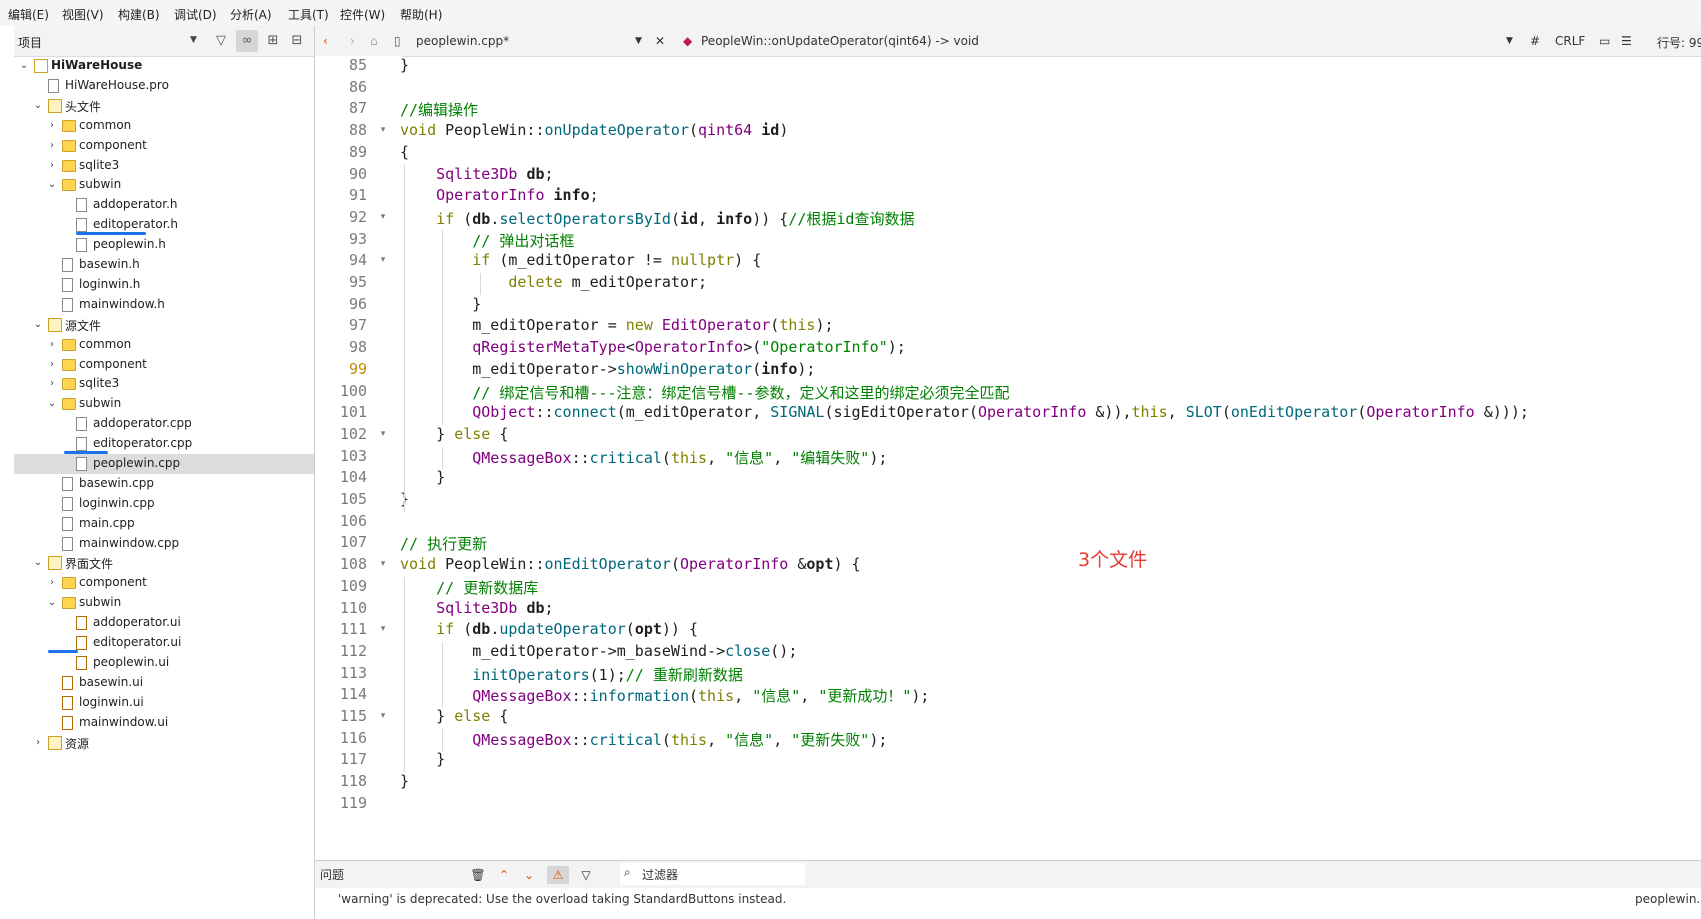 The height and width of the screenshot is (919, 1701). What do you see at coordinates (499, 195) in the screenshot?
I see `code-line: OperatorInfo info;` at bounding box center [499, 195].